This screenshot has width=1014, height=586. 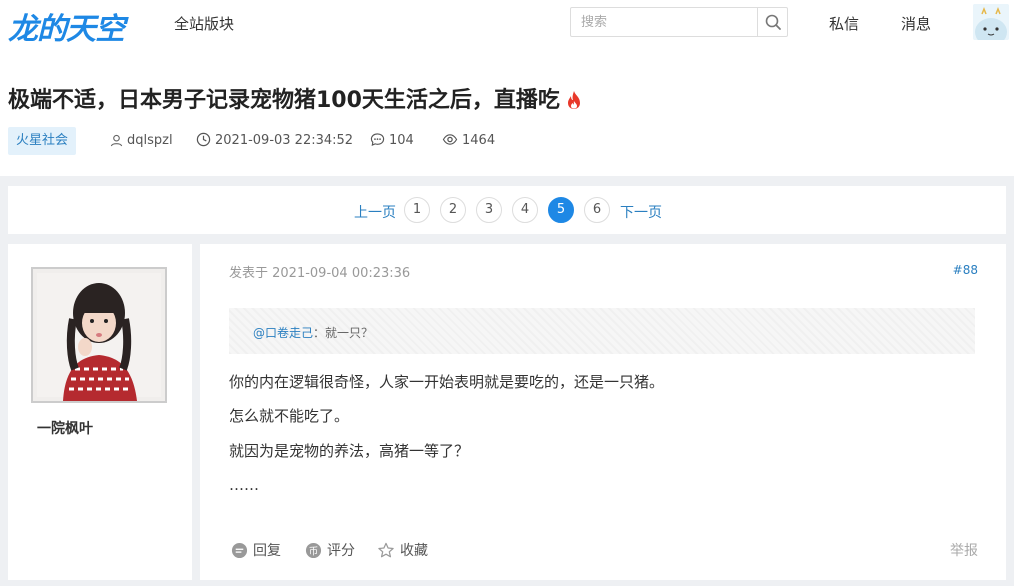 What do you see at coordinates (289, 416) in the screenshot?
I see `post-line-2: 怎么就不能吃了。` at bounding box center [289, 416].